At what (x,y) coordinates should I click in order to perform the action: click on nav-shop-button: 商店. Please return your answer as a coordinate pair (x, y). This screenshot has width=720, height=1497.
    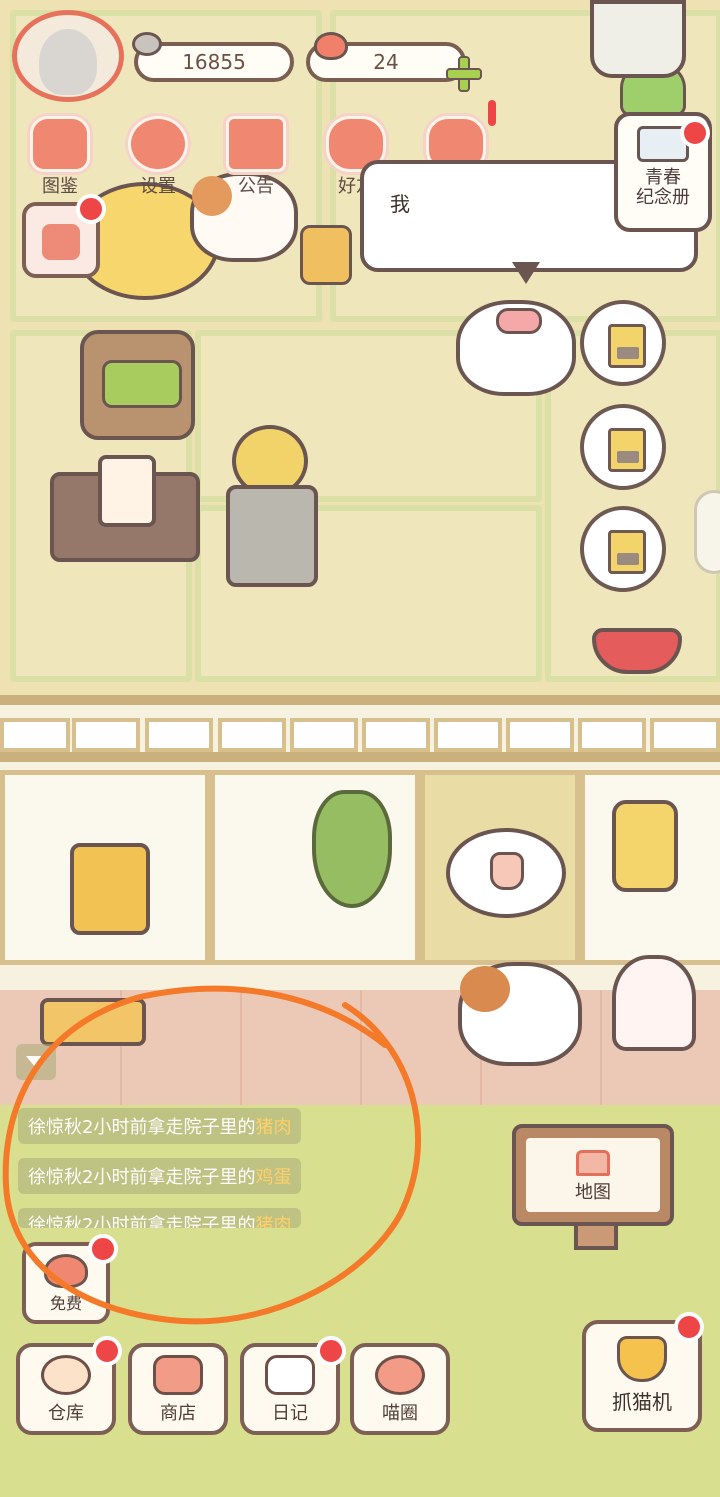
    Looking at the image, I should click on (178, 1389).